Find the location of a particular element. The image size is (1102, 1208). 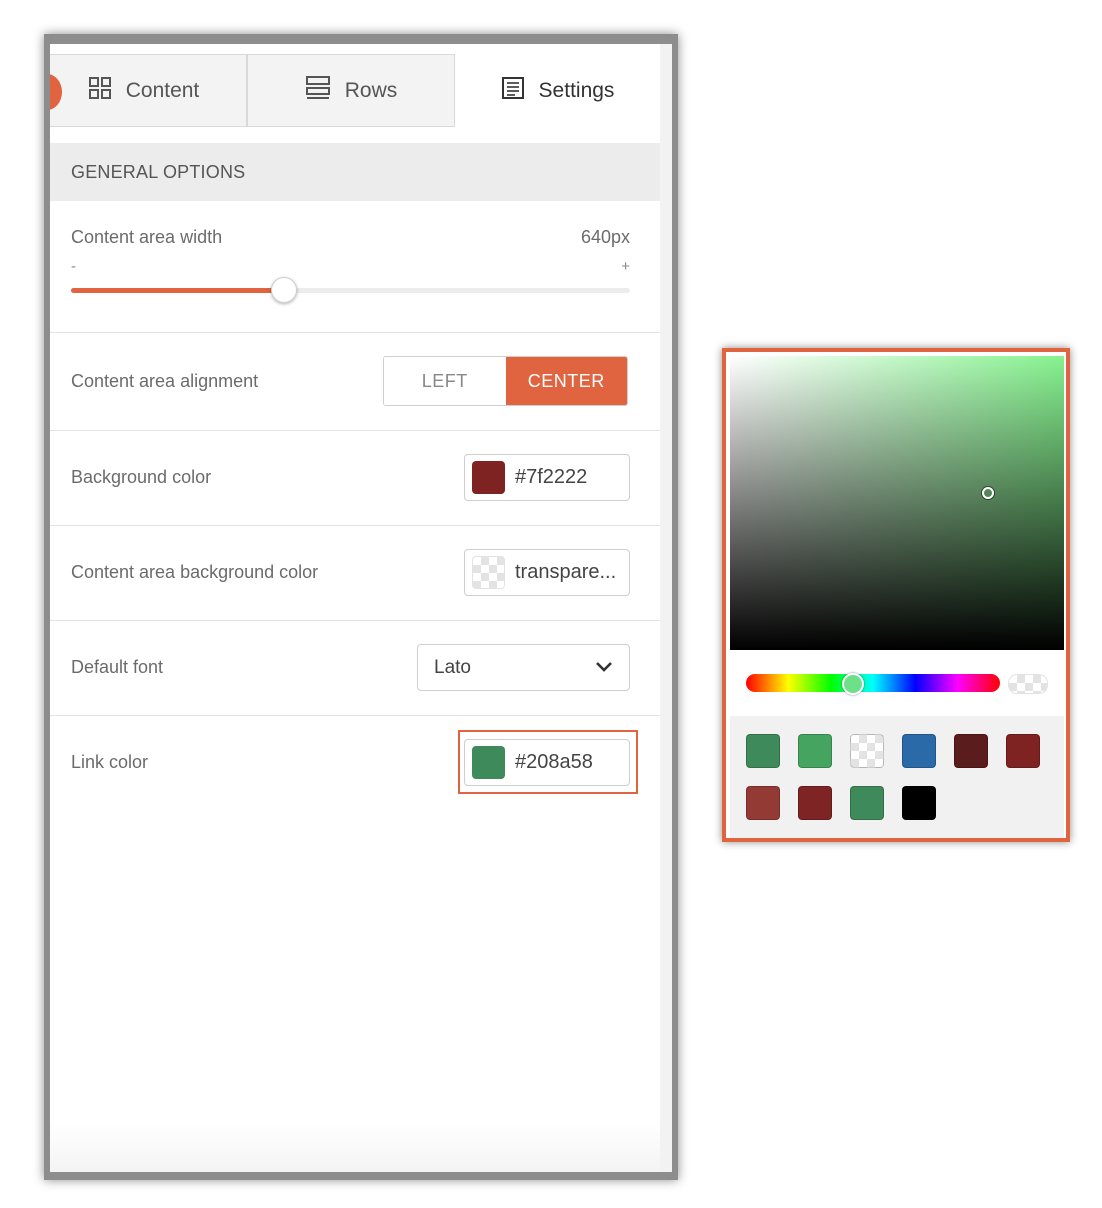

background-color-input: #7f2222 is located at coordinates (547, 477).